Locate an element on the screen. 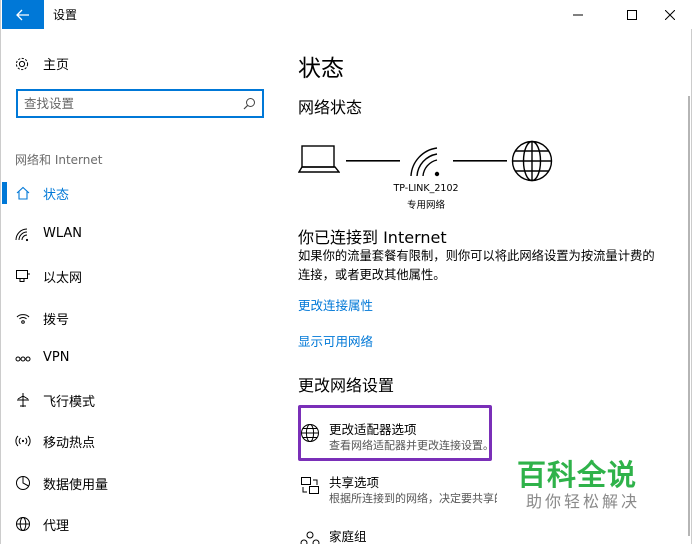 Image resolution: width=692 pixels, height=544 pixels. connected-heading: 你已连接到 Internet is located at coordinates (372, 237).